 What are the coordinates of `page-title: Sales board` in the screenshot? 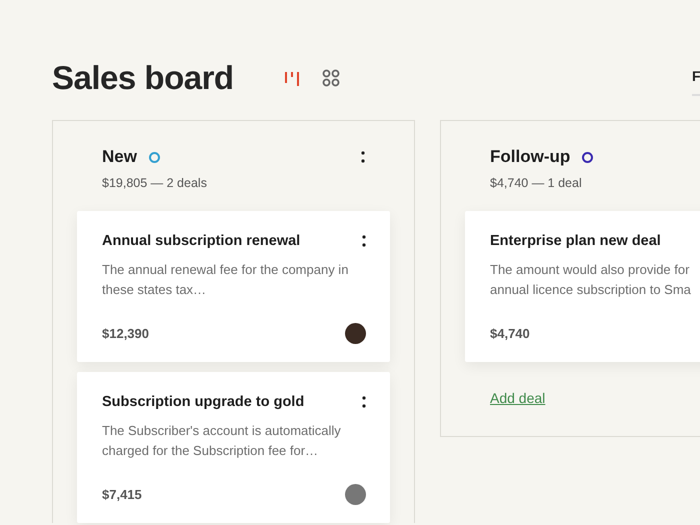 It's located at (143, 78).